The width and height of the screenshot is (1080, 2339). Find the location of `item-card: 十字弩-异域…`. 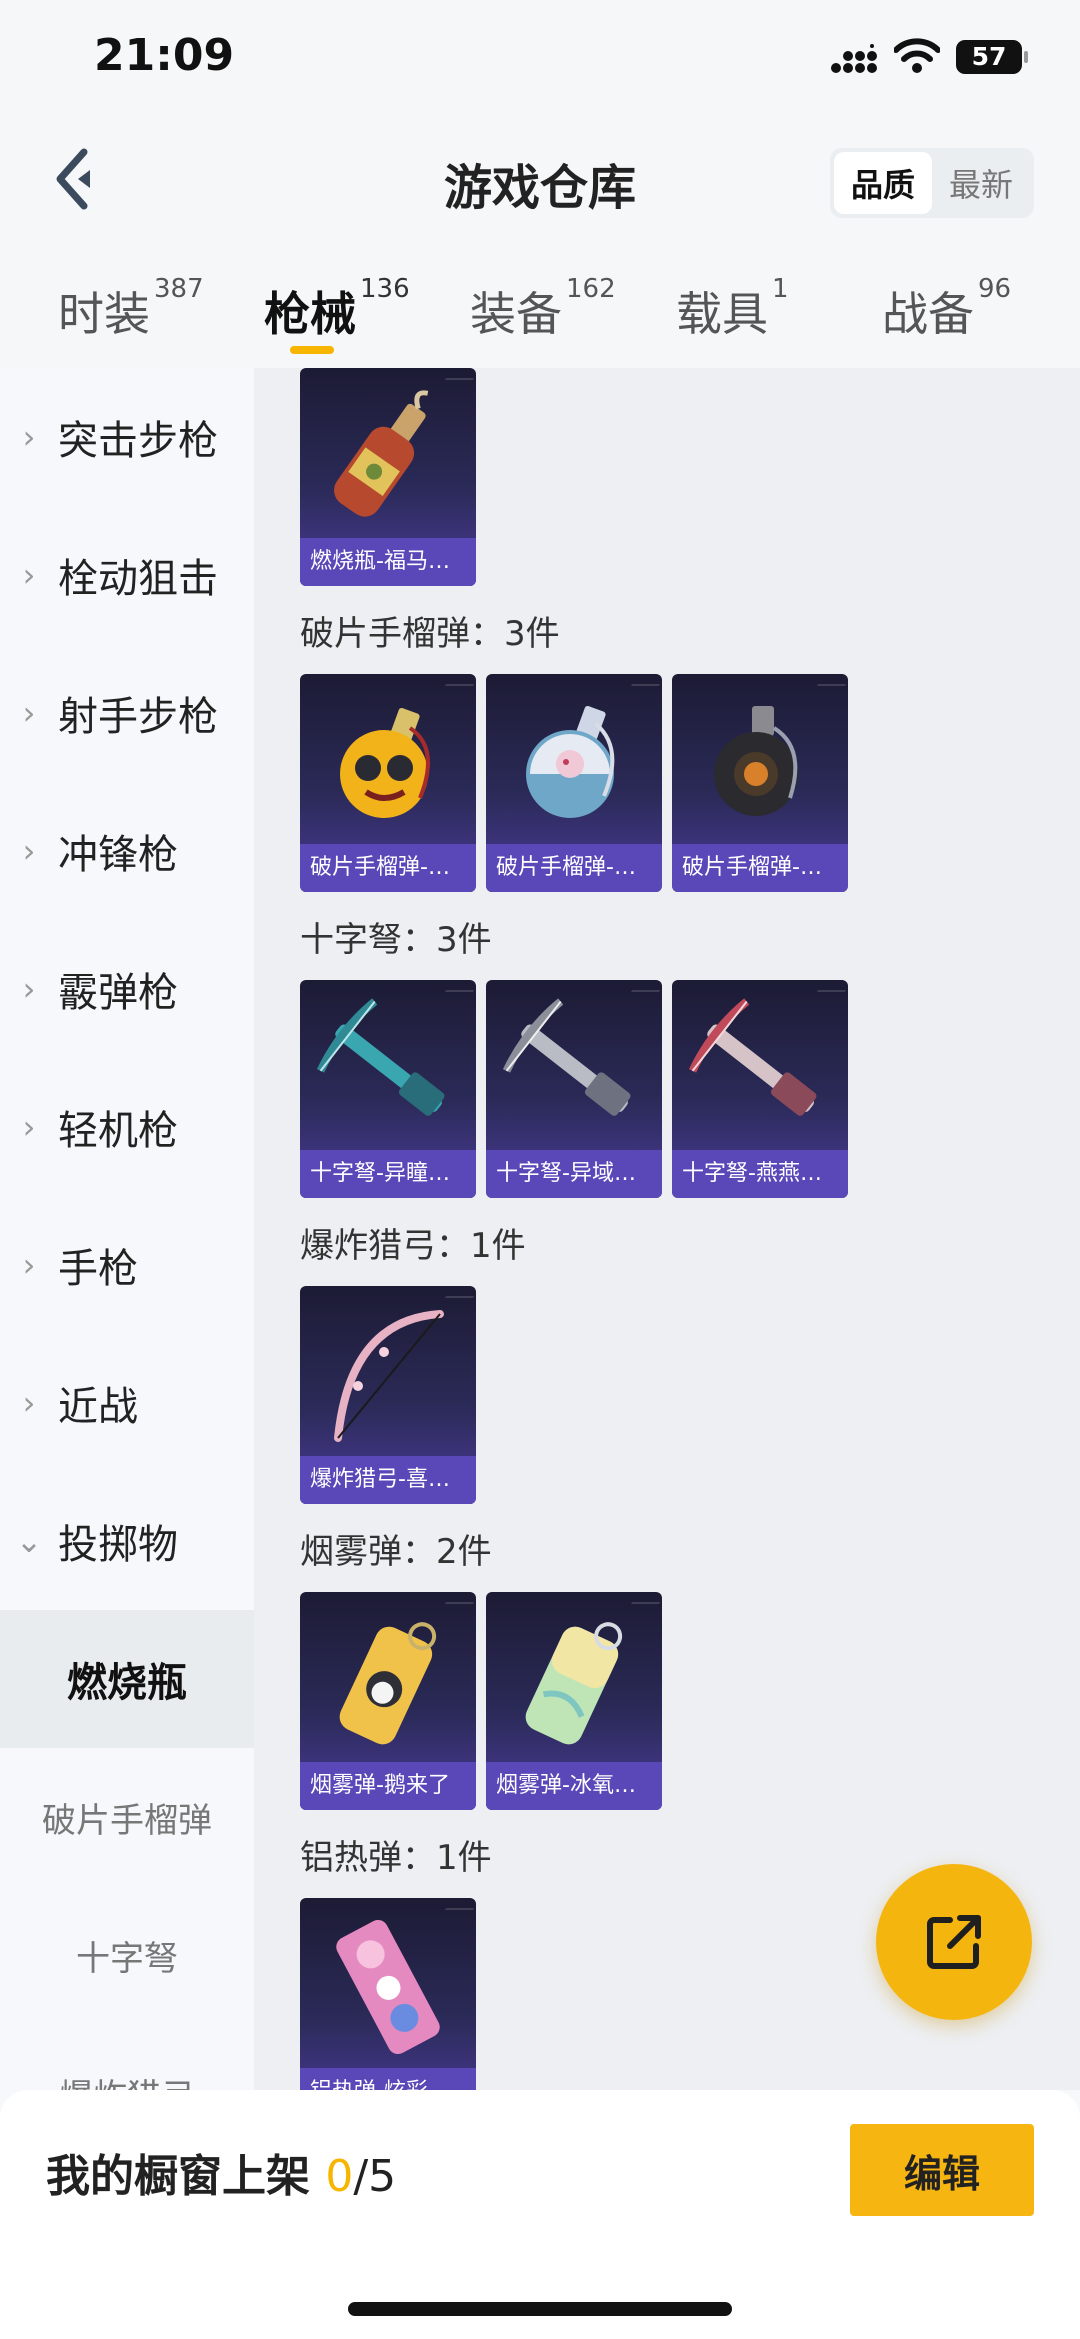

item-card: 十字弩-异域… is located at coordinates (574, 1089).